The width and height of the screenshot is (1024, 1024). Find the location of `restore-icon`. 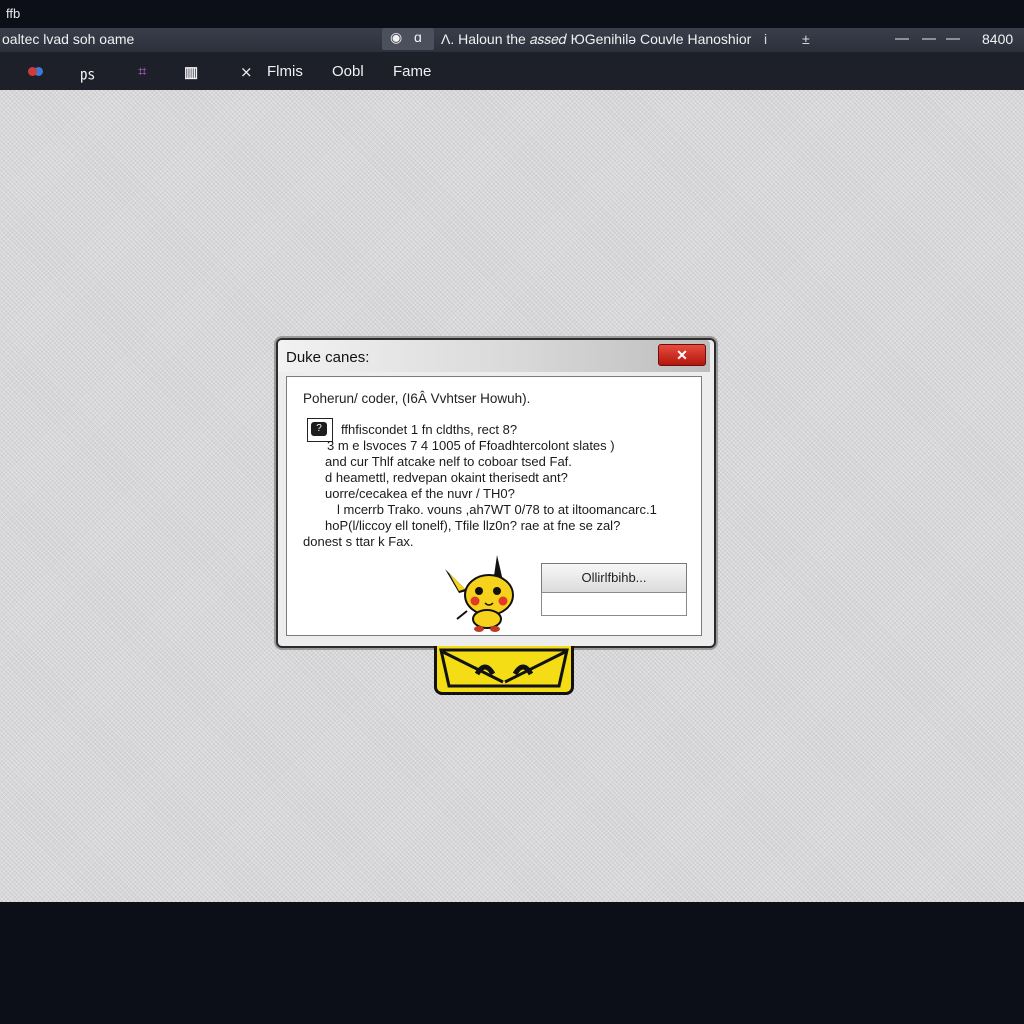

restore-icon is located at coordinates (929, 39).